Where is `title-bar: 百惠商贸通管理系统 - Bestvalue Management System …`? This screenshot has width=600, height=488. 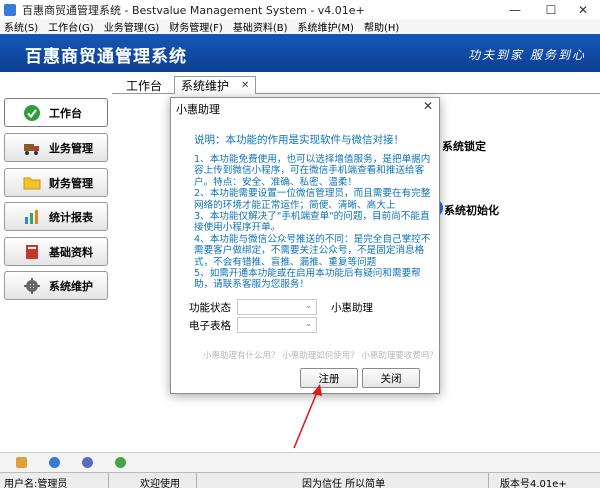
title-bar: 百惠商贸通管理系统 - Bestvalue Management System … is located at coordinates (300, 9).